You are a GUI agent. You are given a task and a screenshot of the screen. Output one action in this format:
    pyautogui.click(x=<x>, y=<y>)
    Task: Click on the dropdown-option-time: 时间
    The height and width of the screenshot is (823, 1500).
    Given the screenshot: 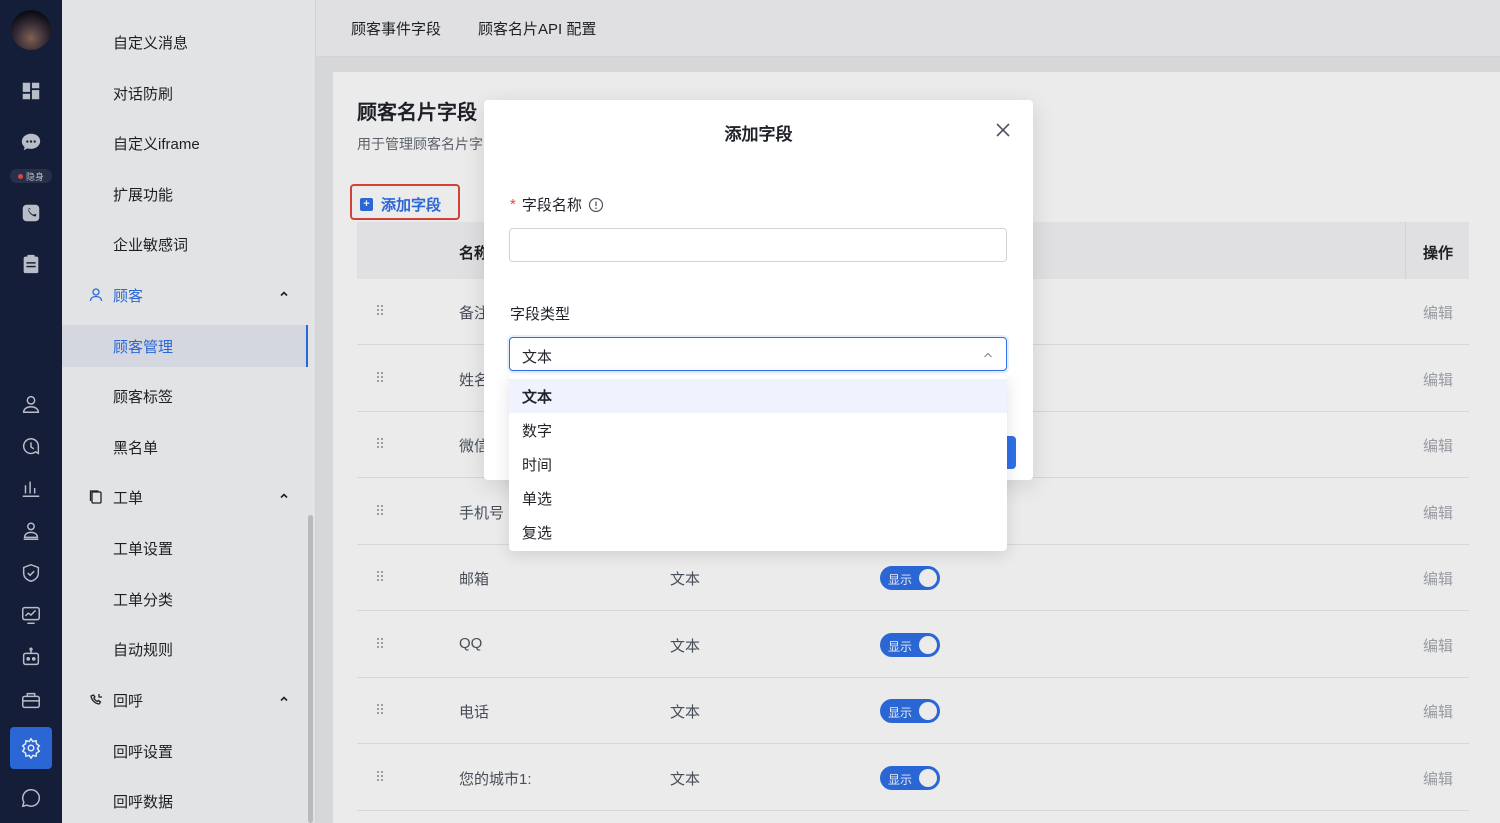 What is the action you would take?
    pyautogui.click(x=758, y=464)
    